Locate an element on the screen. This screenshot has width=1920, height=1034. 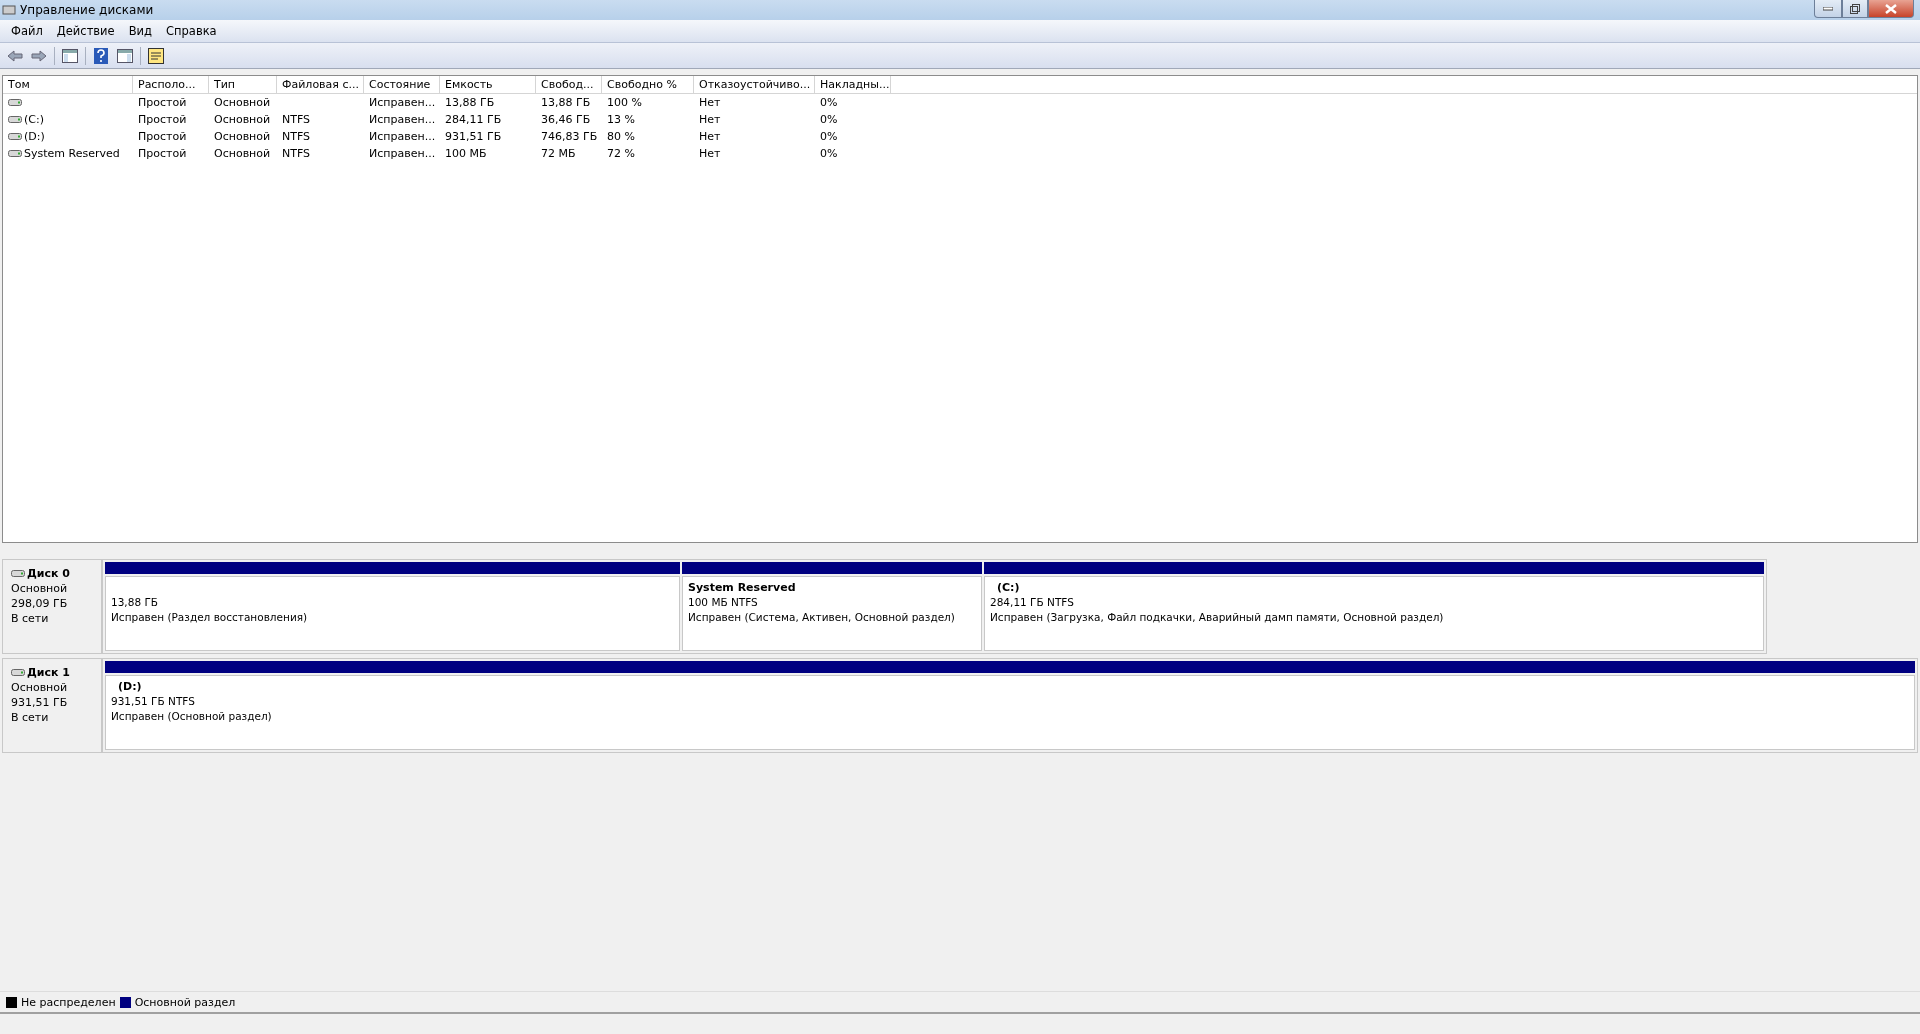
menu-item: Справка is located at coordinates (191, 31).